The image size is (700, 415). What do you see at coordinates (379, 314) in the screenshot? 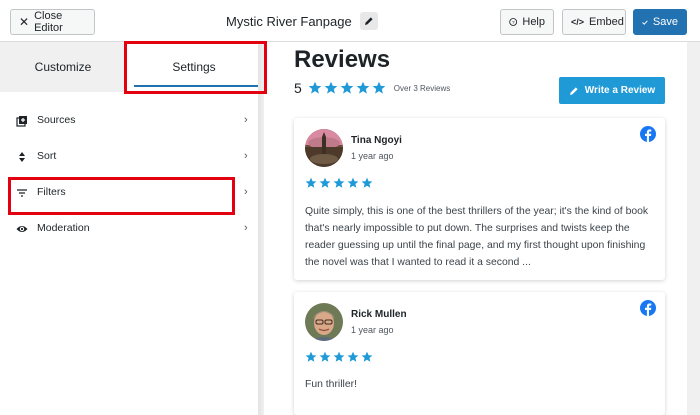
I see `reviewer-name: Rick Mullen` at bounding box center [379, 314].